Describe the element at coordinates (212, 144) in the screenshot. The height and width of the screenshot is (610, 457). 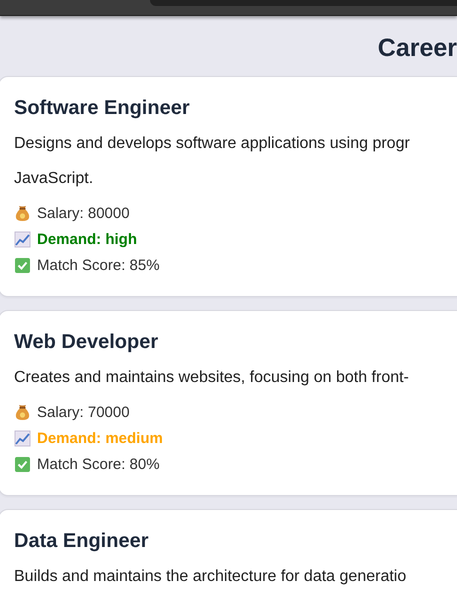
I see `career-description: Designs and develops software applications using progr` at that location.